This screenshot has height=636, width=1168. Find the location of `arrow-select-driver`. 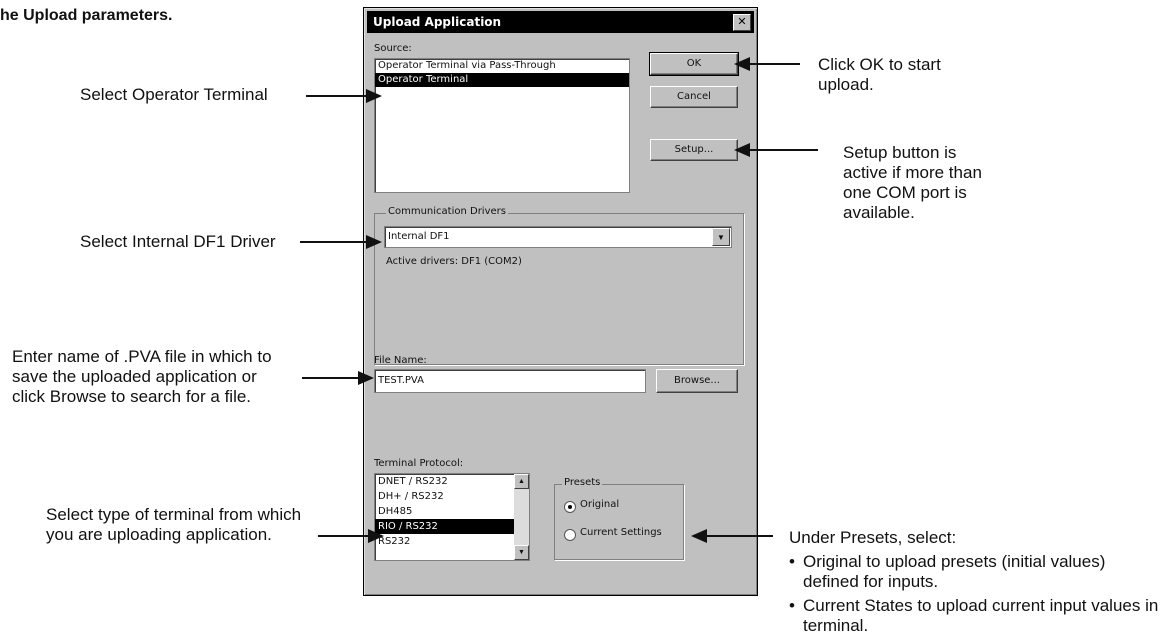

arrow-select-driver is located at coordinates (341, 242).